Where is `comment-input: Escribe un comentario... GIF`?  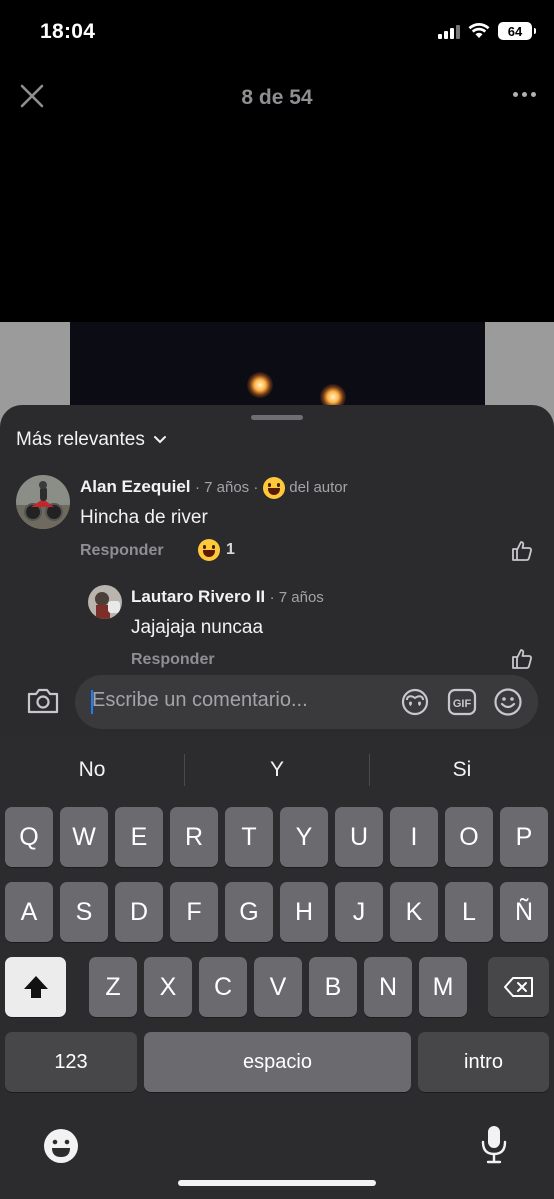
comment-input: Escribe un comentario... GIF is located at coordinates (306, 702).